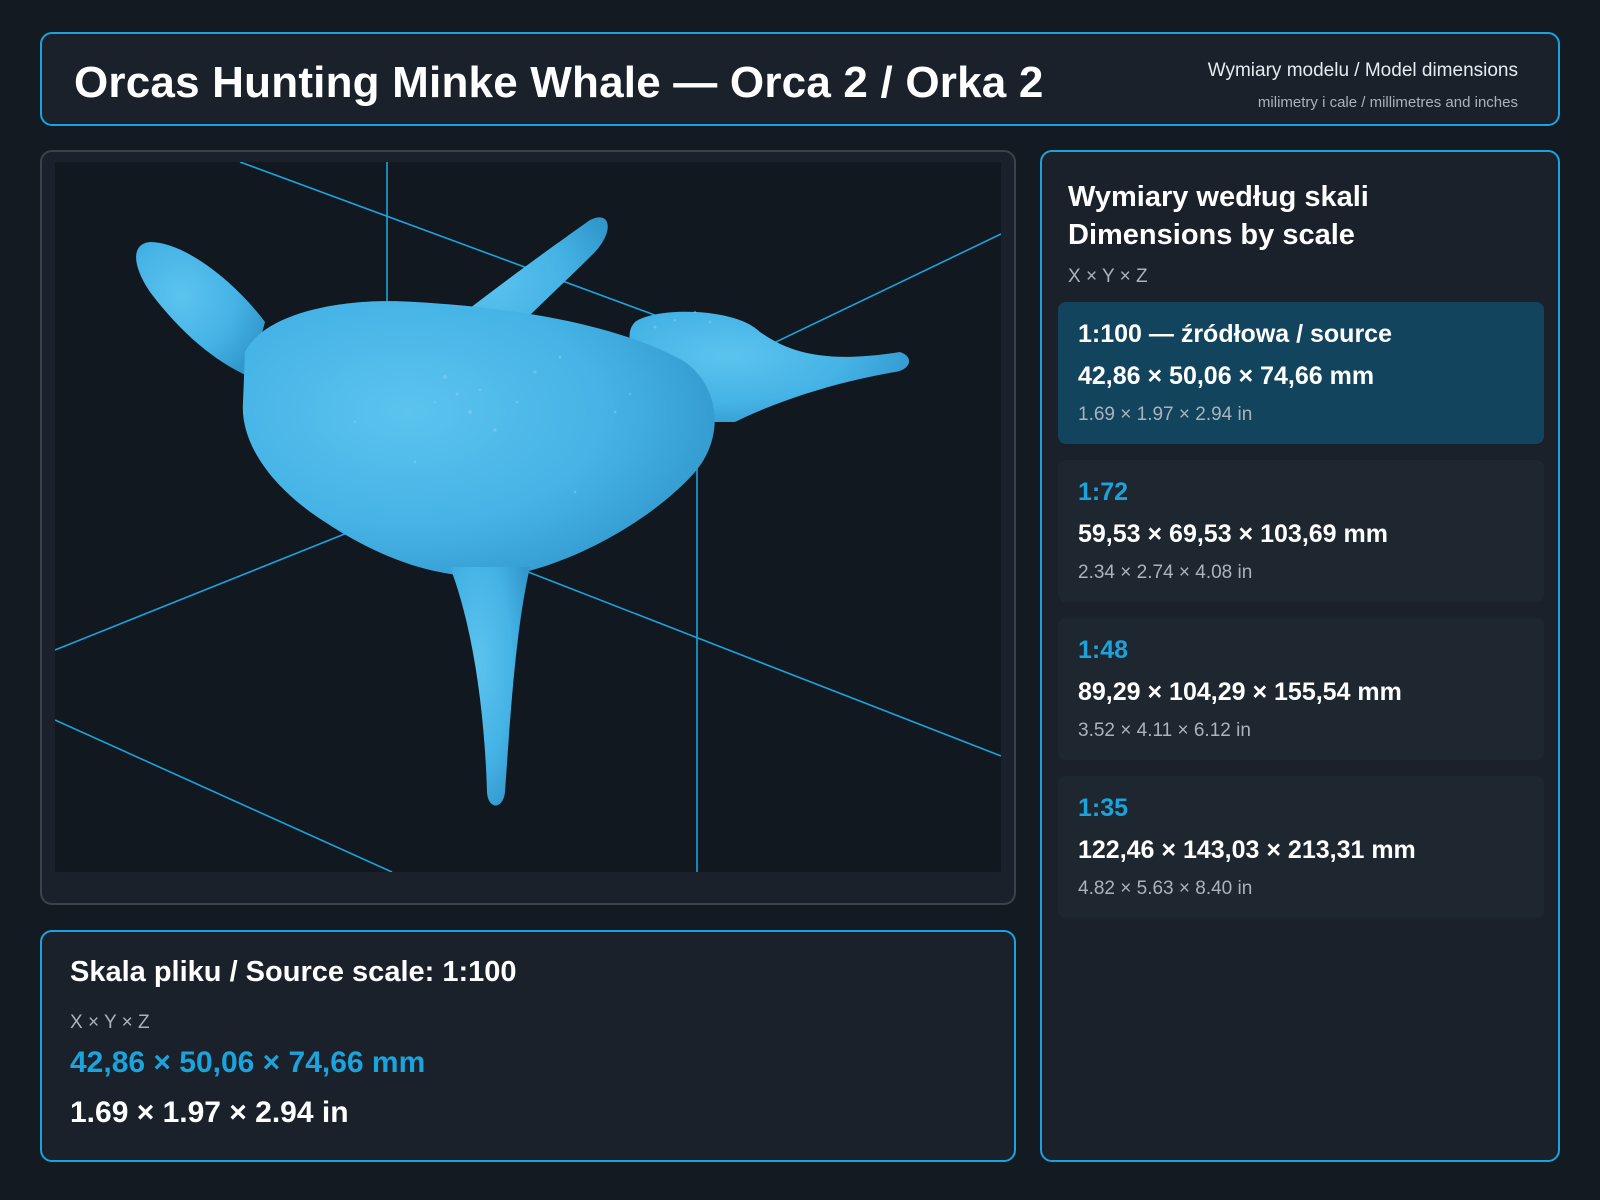 The width and height of the screenshot is (1600, 1200). I want to click on scale-dimensions-in: 1.69 × 1.97 × 2.94 in, so click(1165, 414).